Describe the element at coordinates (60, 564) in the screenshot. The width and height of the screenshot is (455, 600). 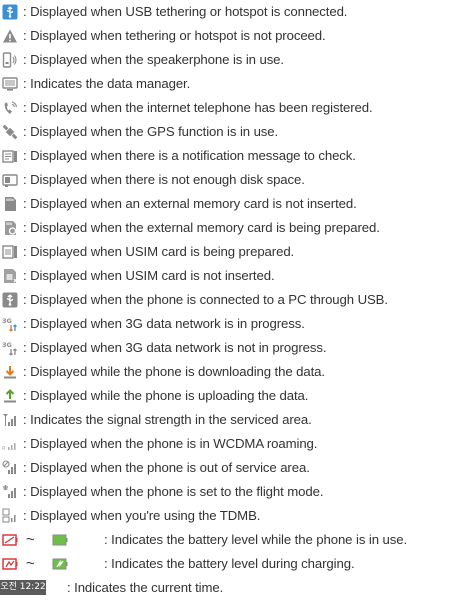
I see `battery-charging-full-icon` at that location.